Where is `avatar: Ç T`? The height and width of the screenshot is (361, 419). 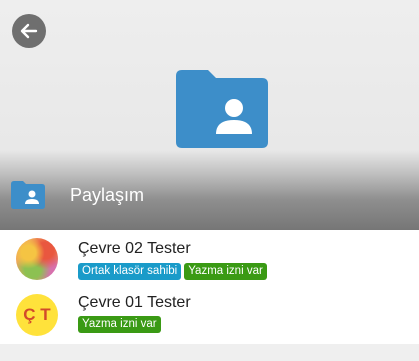
avatar: Ç T is located at coordinates (37, 315).